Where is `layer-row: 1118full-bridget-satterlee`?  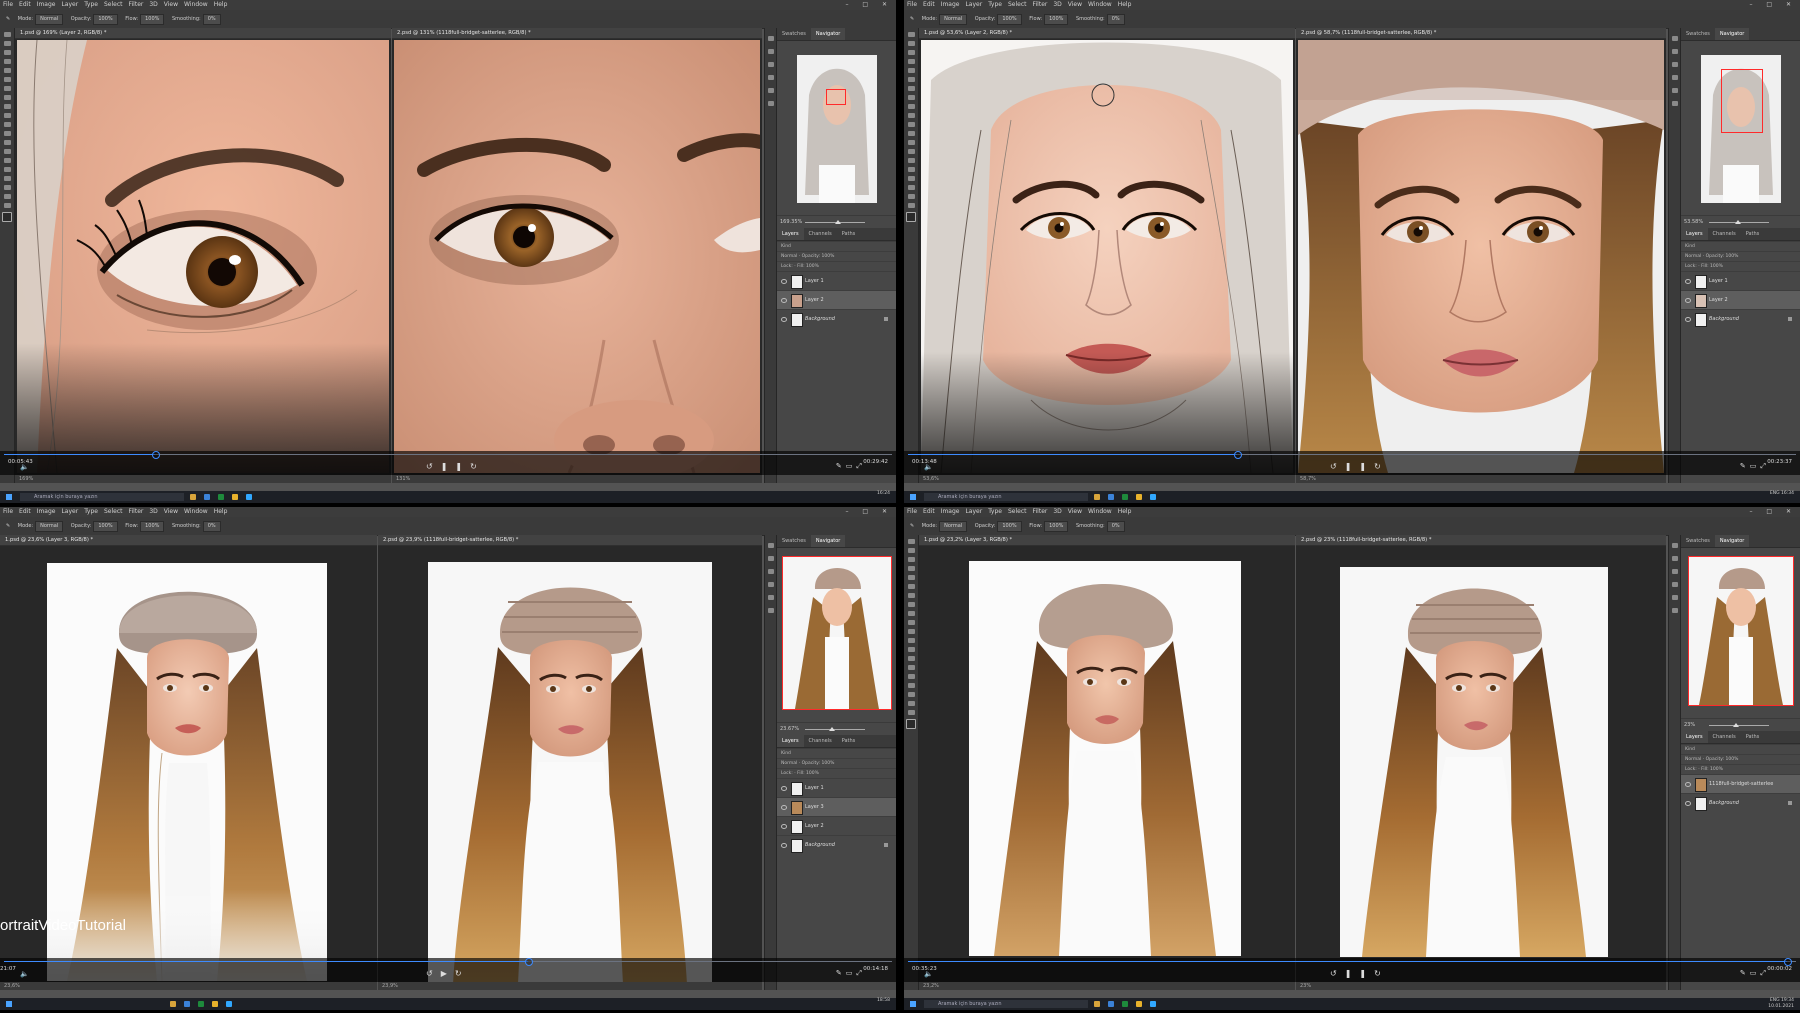 layer-row: 1118full-bridget-satterlee is located at coordinates (1740, 783).